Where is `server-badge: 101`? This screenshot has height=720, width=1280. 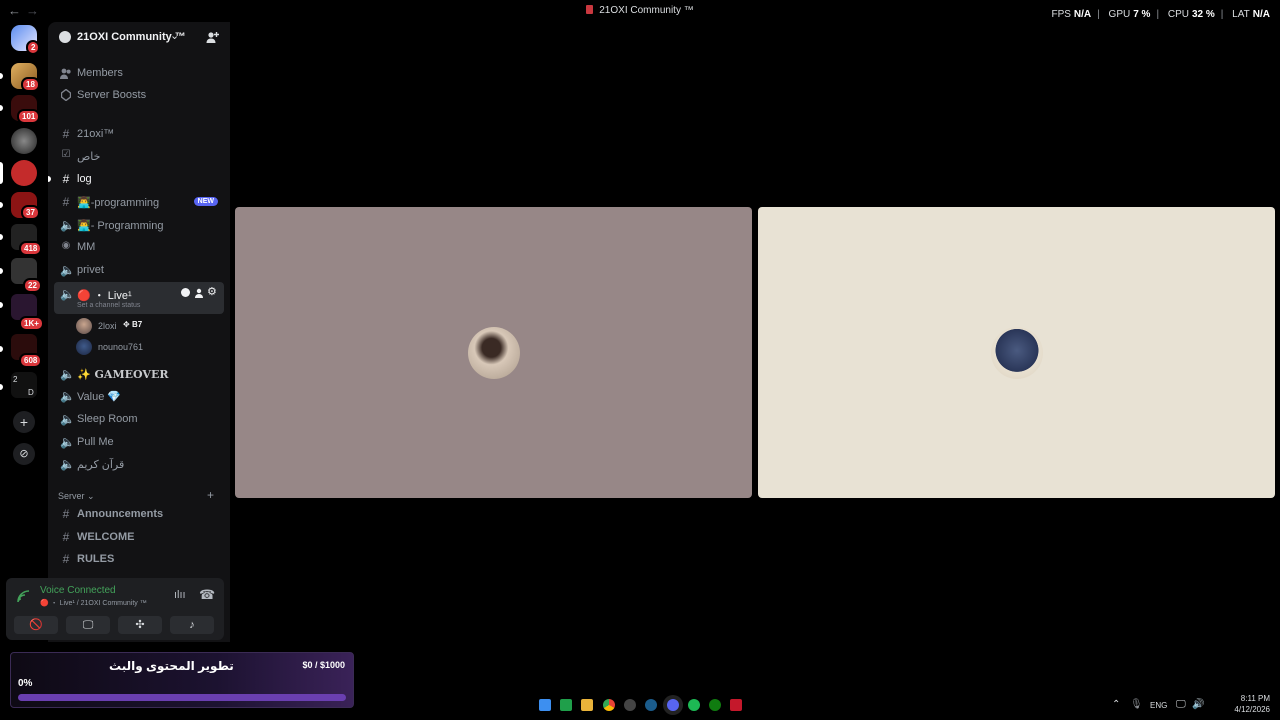 server-badge: 101 is located at coordinates (29, 116).